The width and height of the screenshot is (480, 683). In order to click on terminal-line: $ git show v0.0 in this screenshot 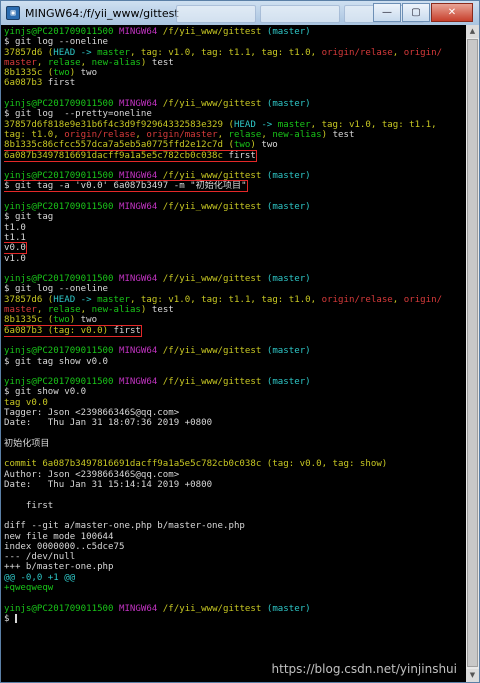, I will do `click(235, 392)`.